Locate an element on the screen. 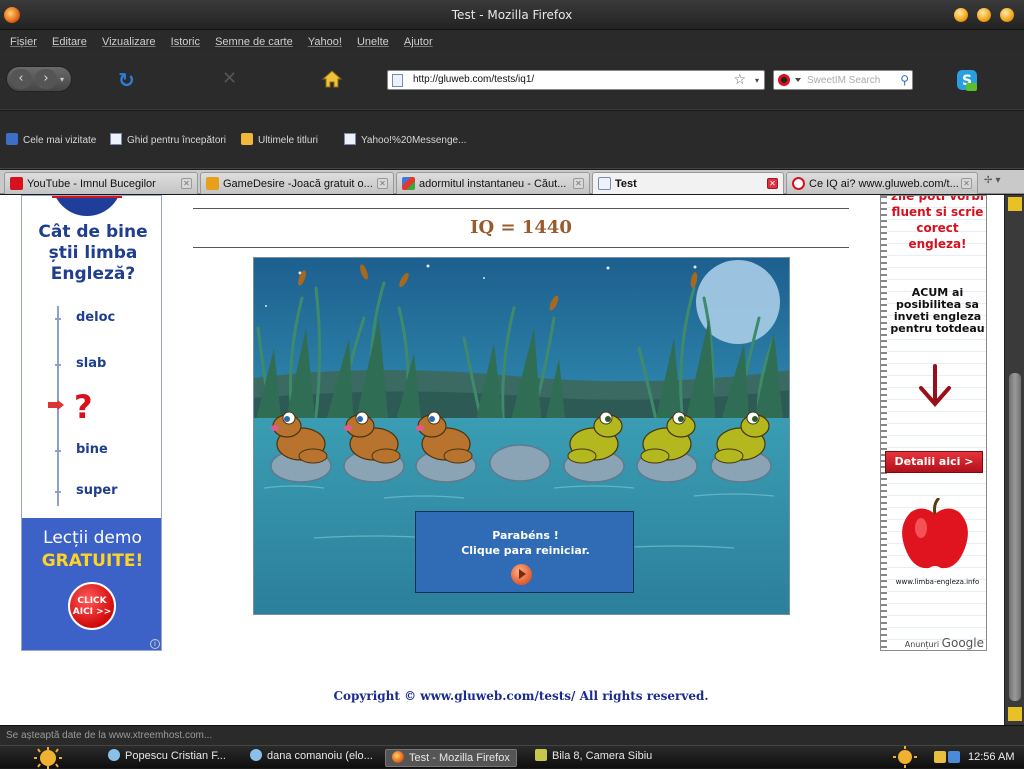  menu-file: Fișier is located at coordinates (23, 42).